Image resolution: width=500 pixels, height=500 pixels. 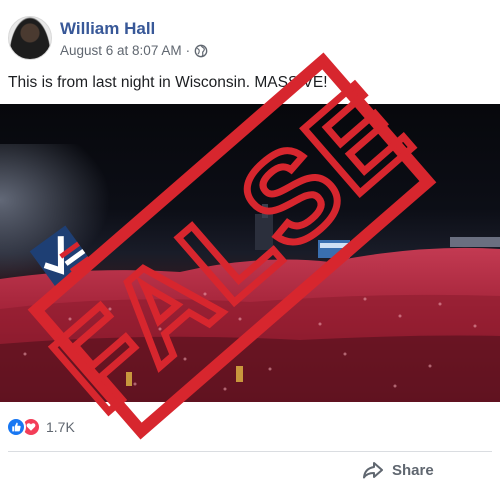 I want to click on post-timestamp: August 6 at 8:07 AM, so click(x=121, y=50).